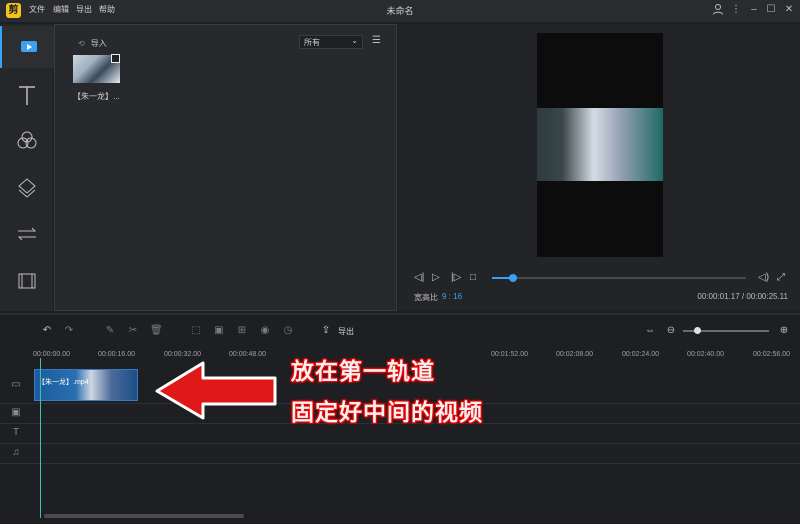 This screenshot has height=524, width=800. I want to click on play-icon: ▷, so click(436, 277).